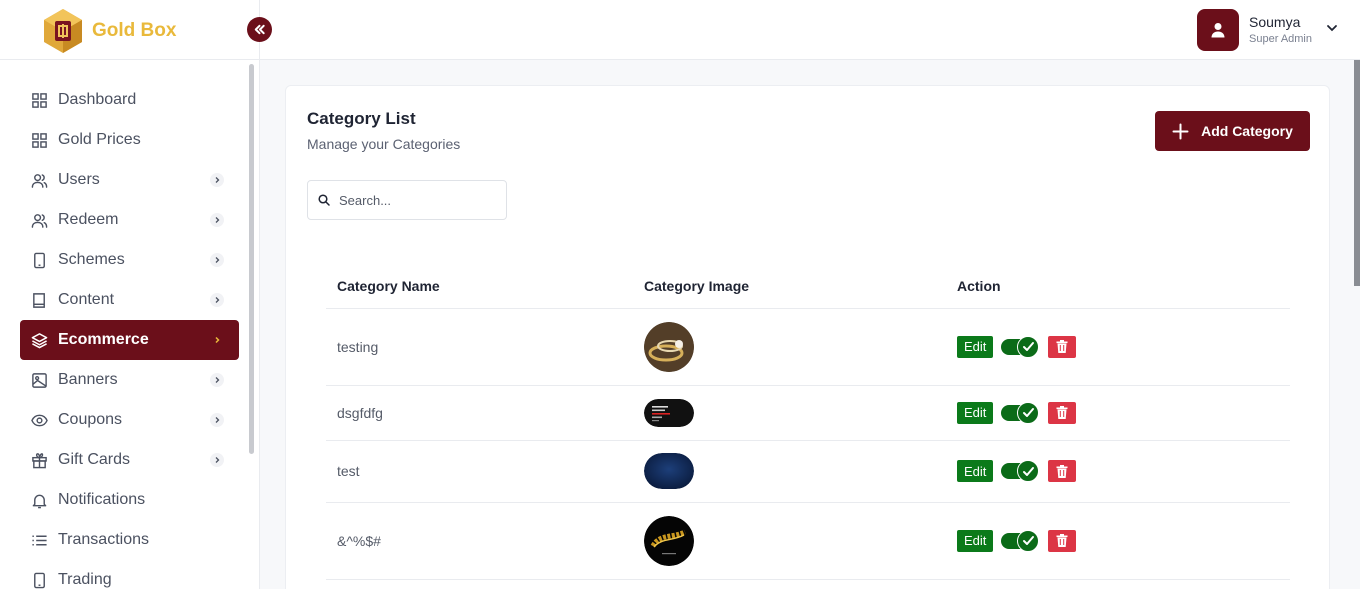 The width and height of the screenshot is (1360, 589). I want to click on table-header-row: Category Name Category Image Action, so click(808, 287).